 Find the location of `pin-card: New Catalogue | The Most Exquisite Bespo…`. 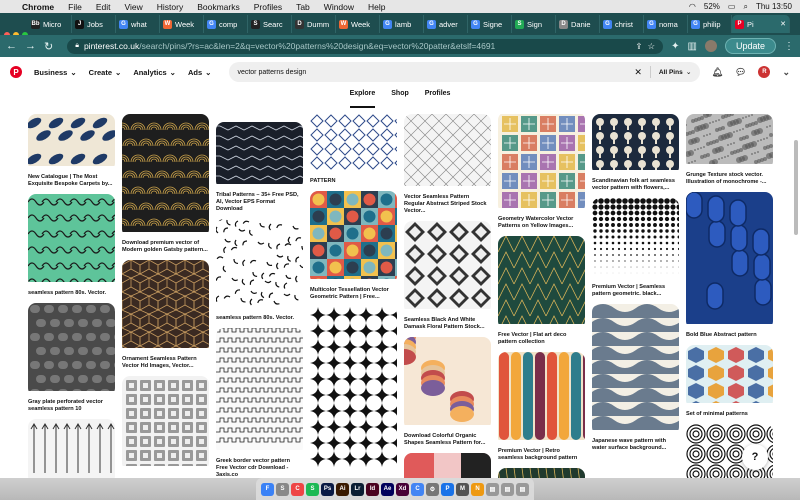

pin-card: New Catalogue | The Most Exquisite Bespo… is located at coordinates (71, 151).